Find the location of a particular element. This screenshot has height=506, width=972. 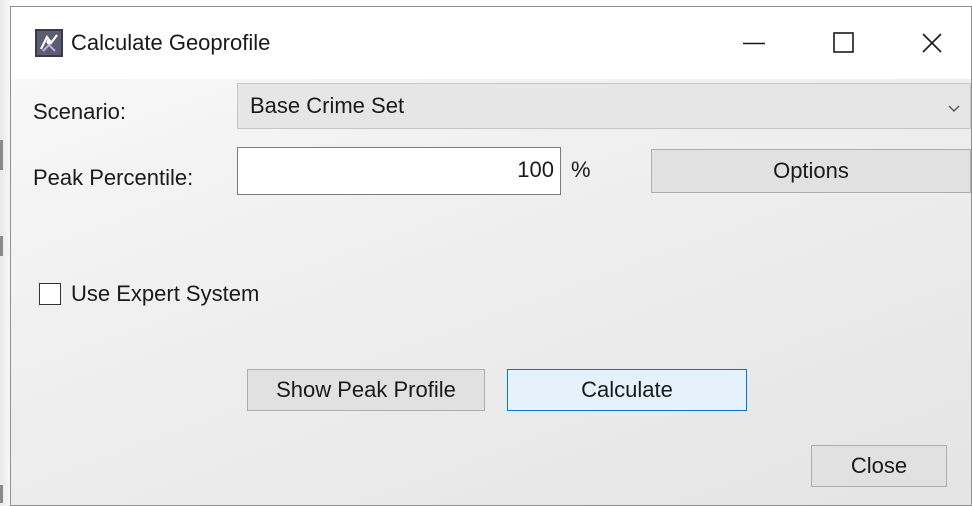

peak-percentile-input: 100 is located at coordinates (399, 171).